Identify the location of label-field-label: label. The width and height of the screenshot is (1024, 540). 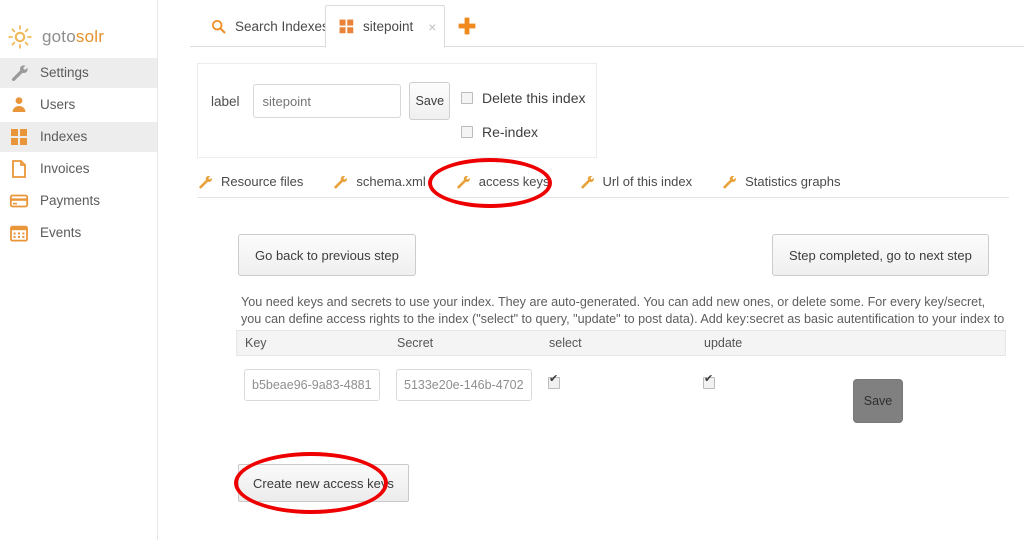
(225, 101).